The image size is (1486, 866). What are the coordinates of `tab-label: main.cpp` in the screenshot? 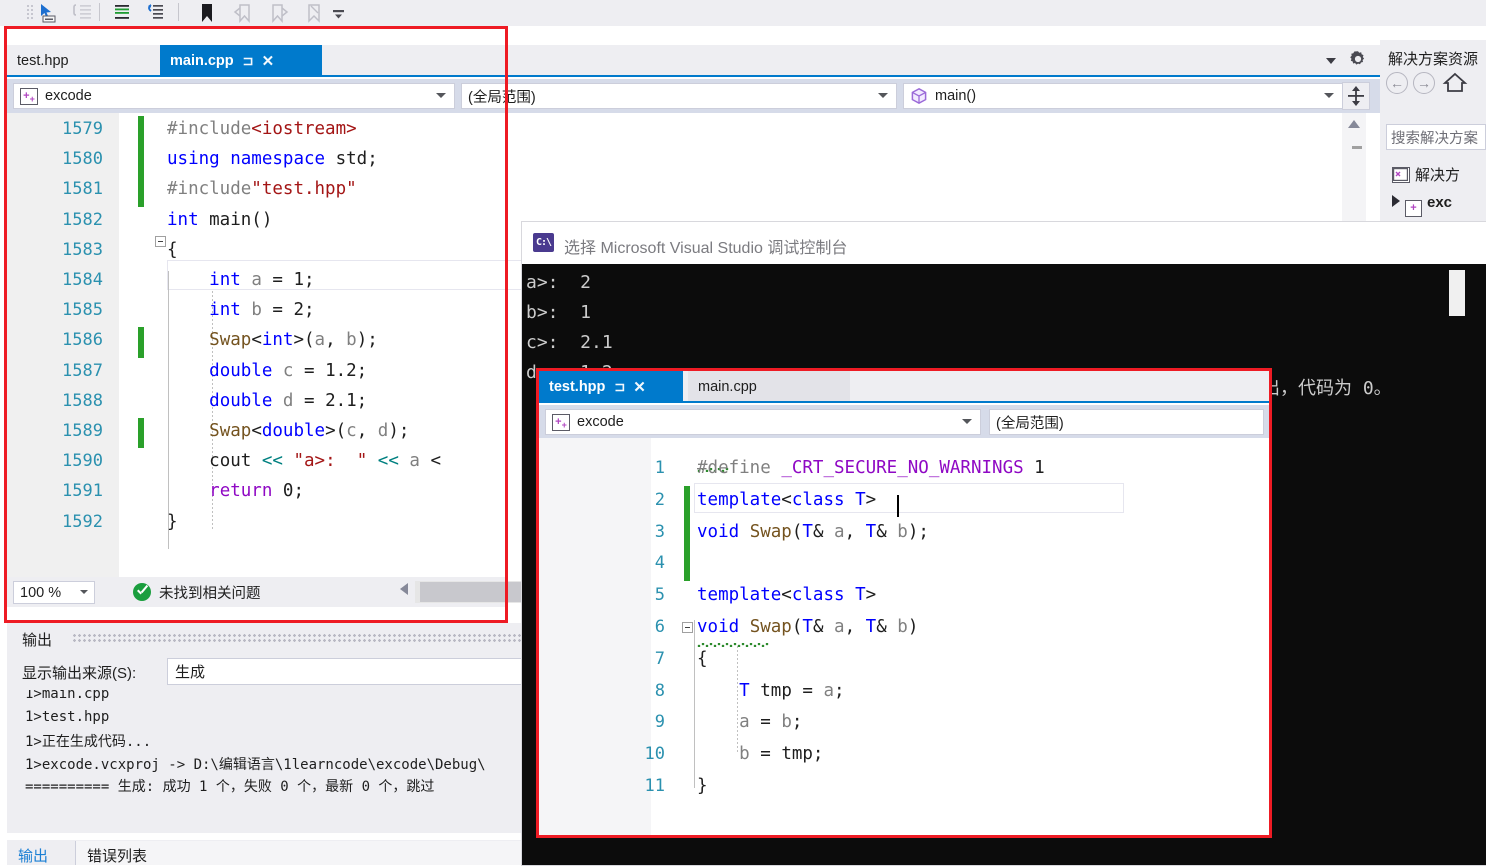 It's located at (727, 387).